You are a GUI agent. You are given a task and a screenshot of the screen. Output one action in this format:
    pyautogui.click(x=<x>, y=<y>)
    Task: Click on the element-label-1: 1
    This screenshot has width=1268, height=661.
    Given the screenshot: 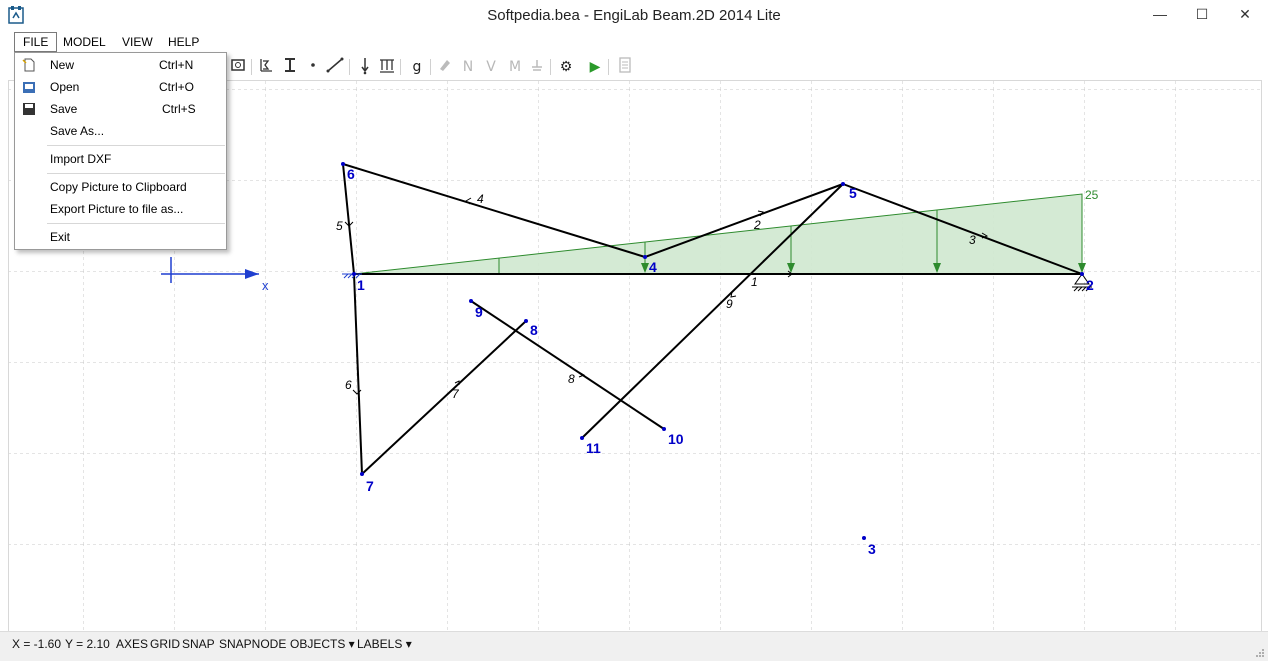 What is the action you would take?
    pyautogui.click(x=754, y=282)
    